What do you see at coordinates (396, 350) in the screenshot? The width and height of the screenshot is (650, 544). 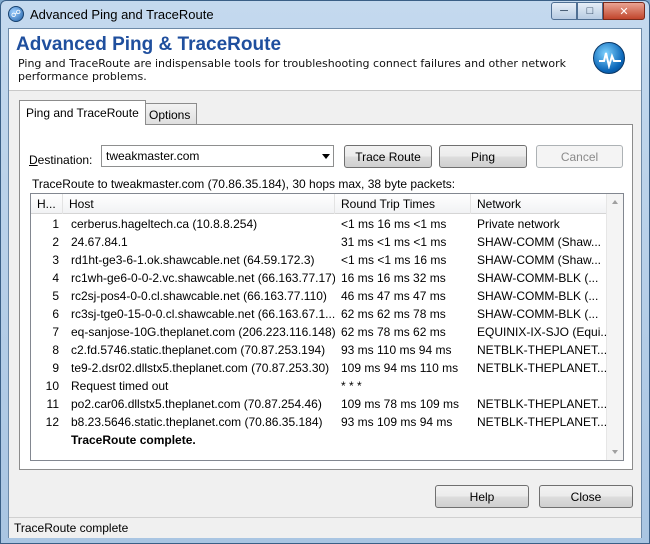 I see `cell-rtt: 93 ms 110 ms 94 ms` at bounding box center [396, 350].